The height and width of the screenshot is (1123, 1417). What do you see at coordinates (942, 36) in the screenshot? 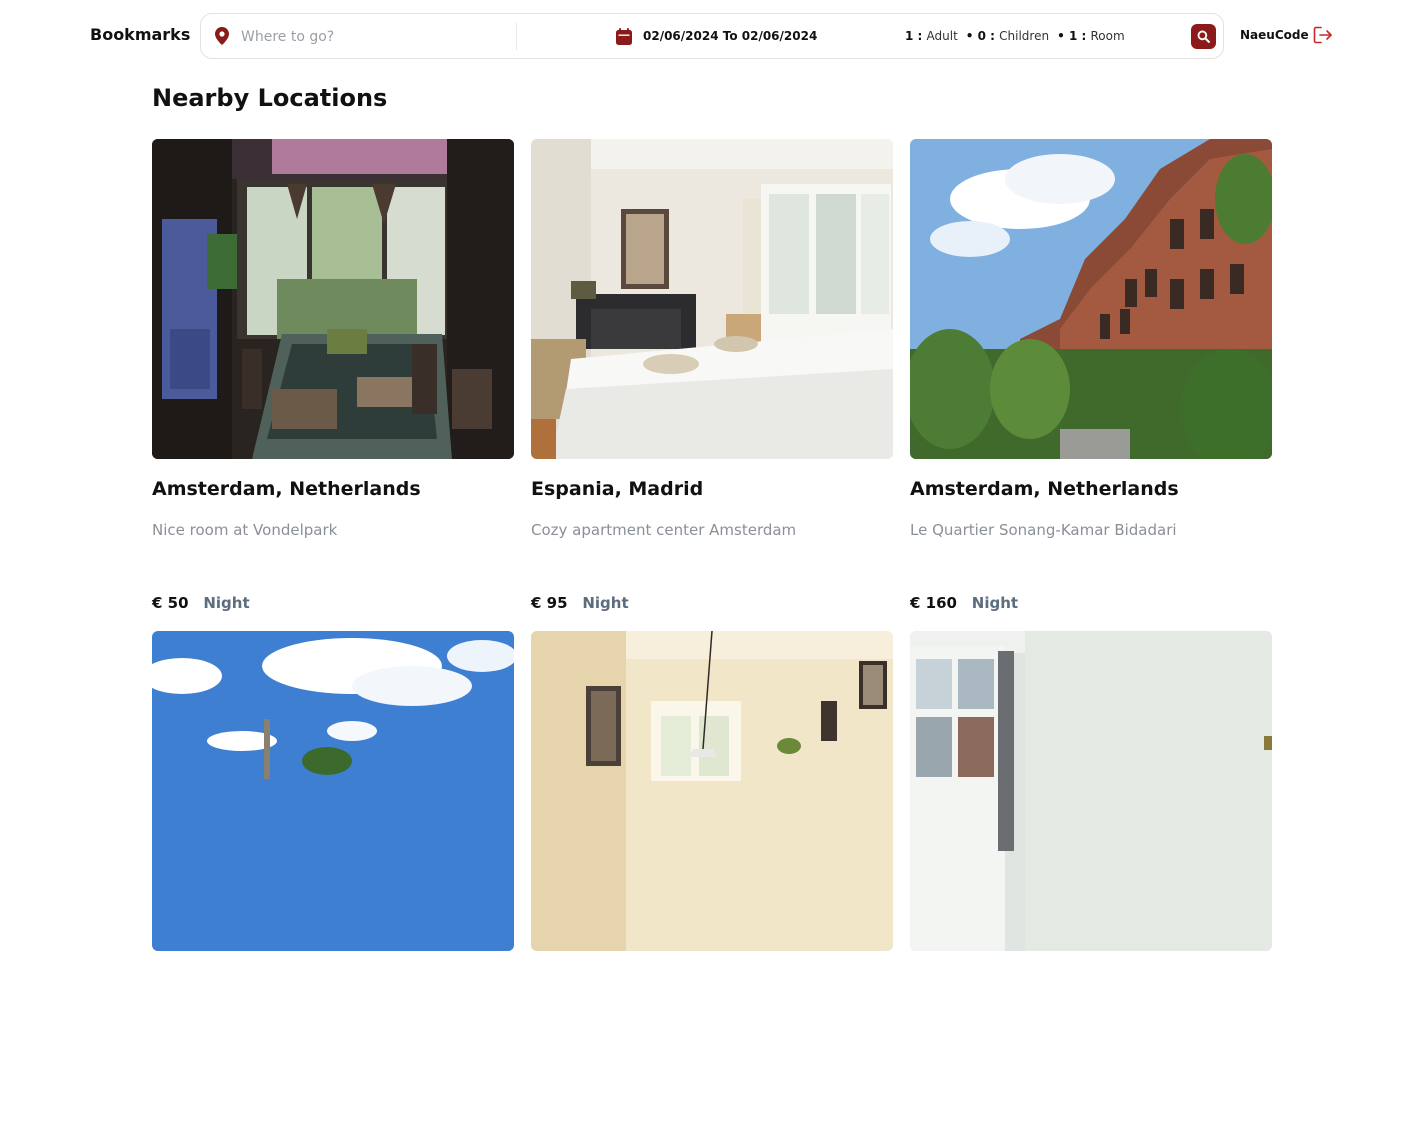
I see `adult-label: Adult` at bounding box center [942, 36].